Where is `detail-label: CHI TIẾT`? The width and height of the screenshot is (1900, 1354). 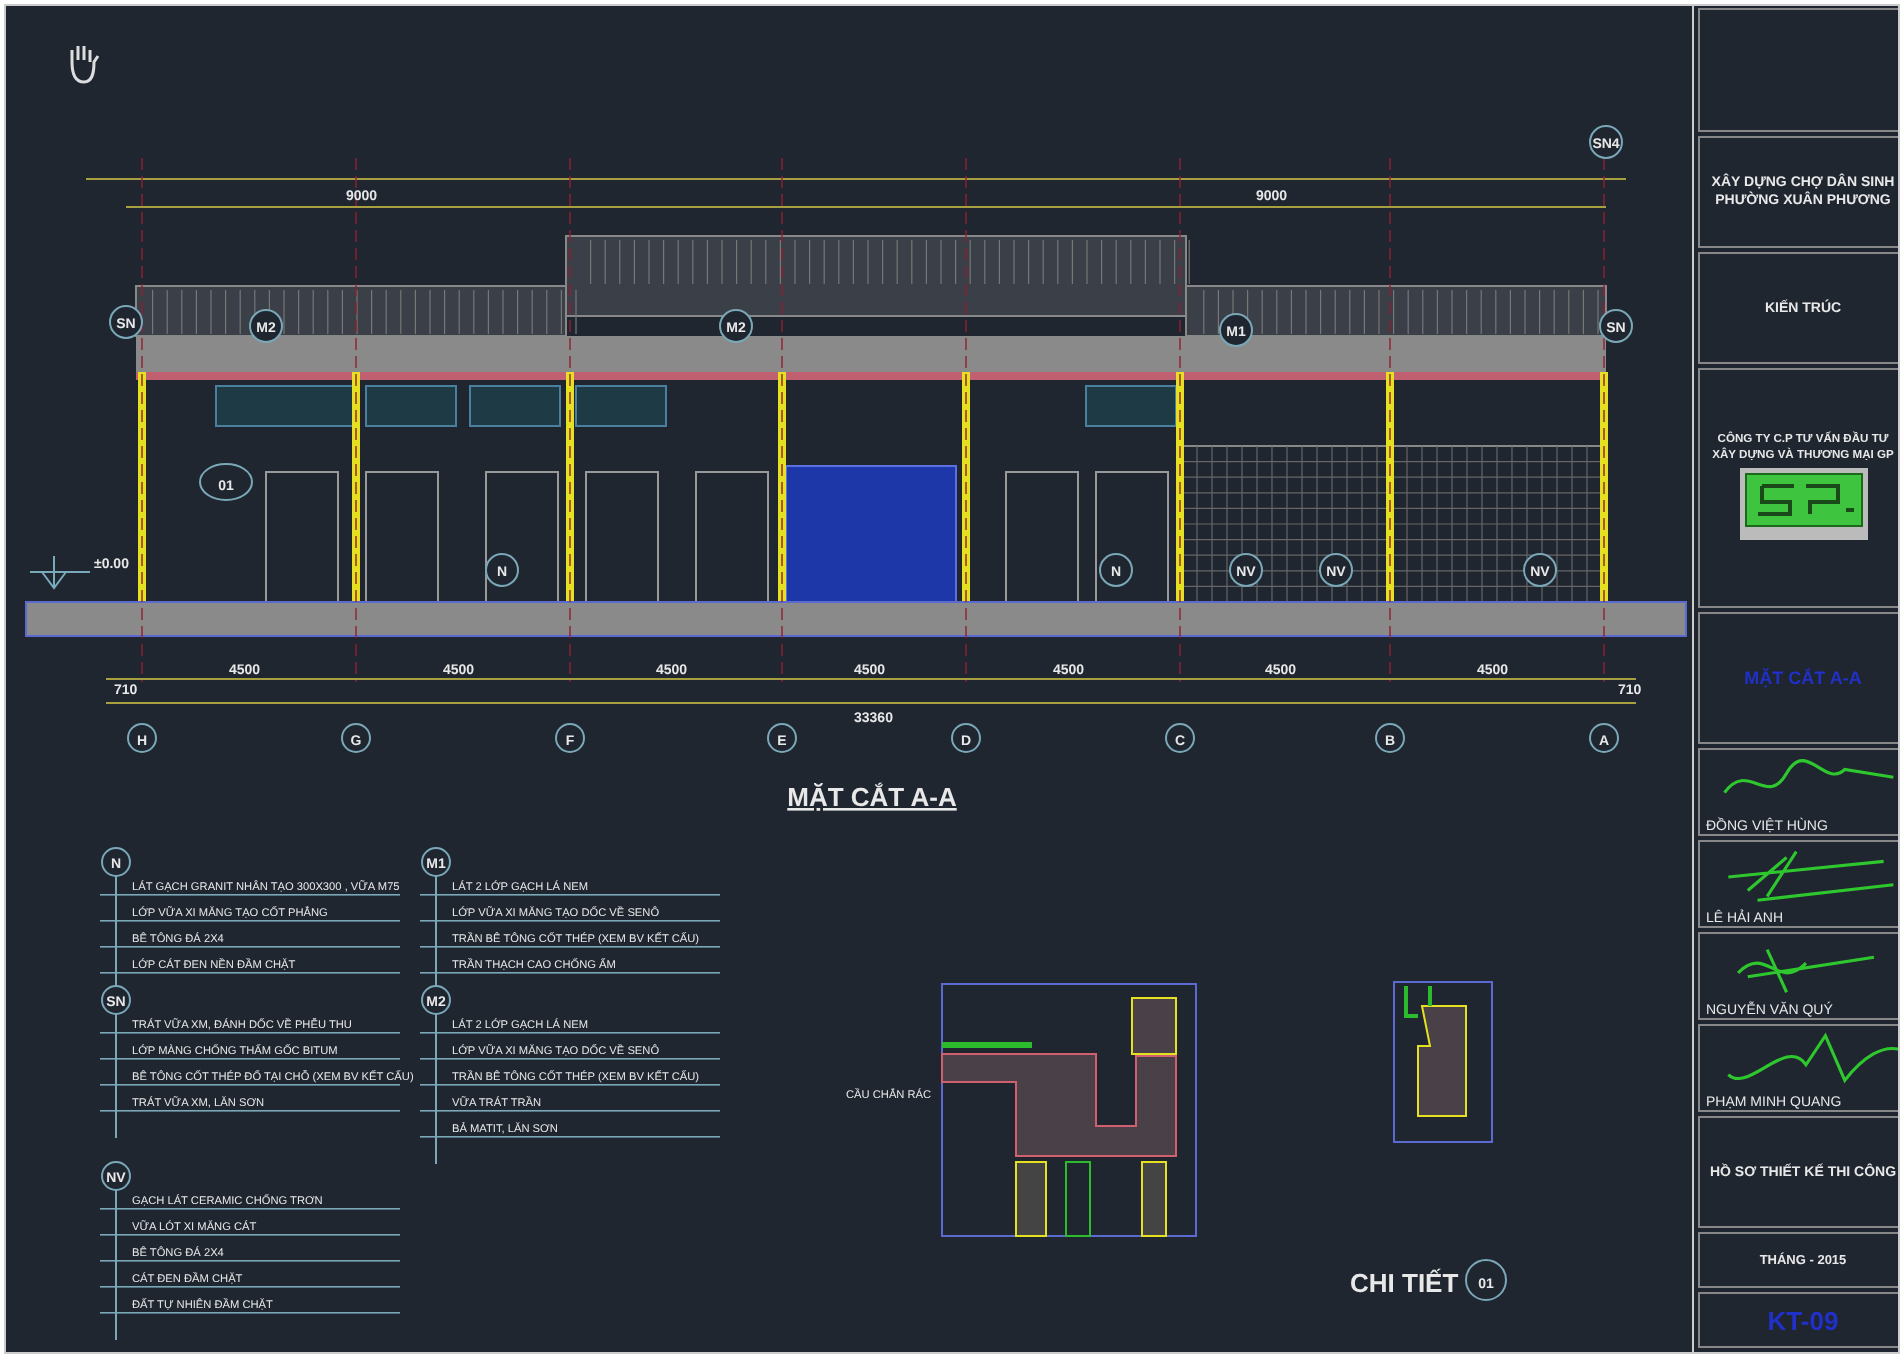 detail-label: CHI TIẾT is located at coordinates (1404, 1283).